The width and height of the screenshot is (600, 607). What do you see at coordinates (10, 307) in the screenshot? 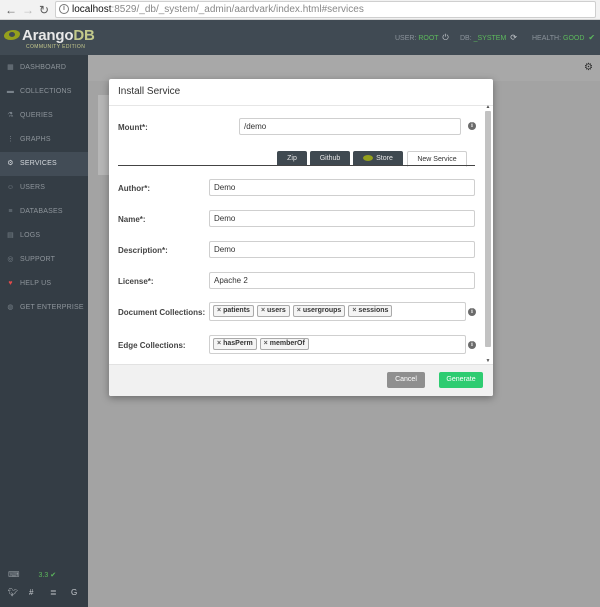
I see `globe-icon: ◍` at bounding box center [10, 307].